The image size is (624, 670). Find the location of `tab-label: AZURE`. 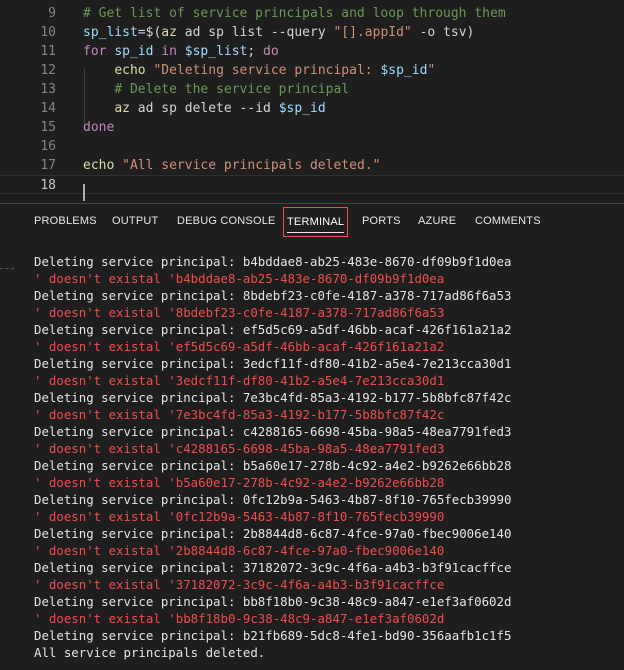

tab-label: AZURE is located at coordinates (437, 221).